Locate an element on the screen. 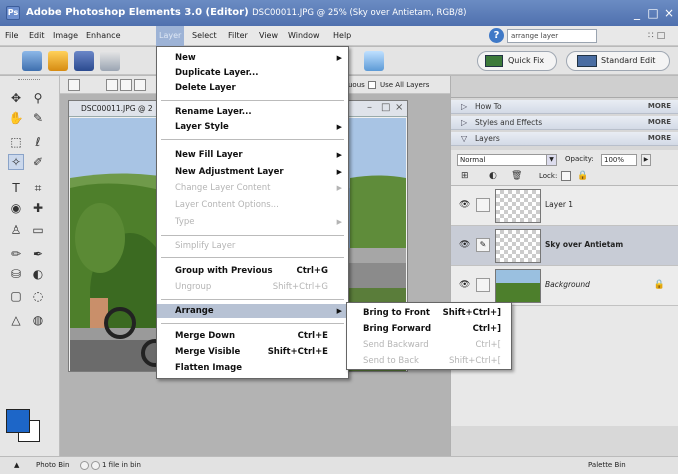  layer-row-background: 👁 Background 🔒 is located at coordinates (564, 286).